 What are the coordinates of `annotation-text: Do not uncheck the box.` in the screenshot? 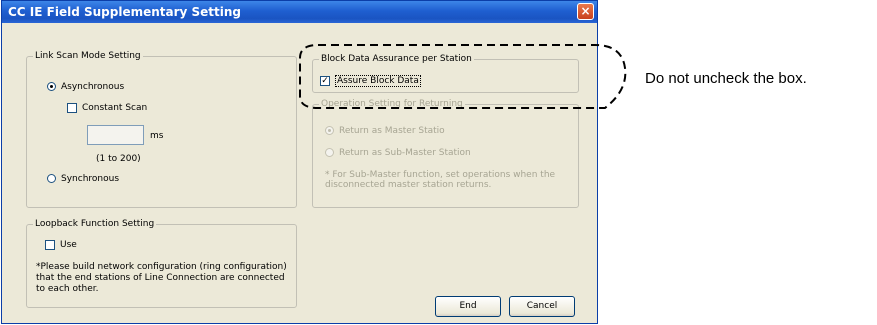 It's located at (726, 78).